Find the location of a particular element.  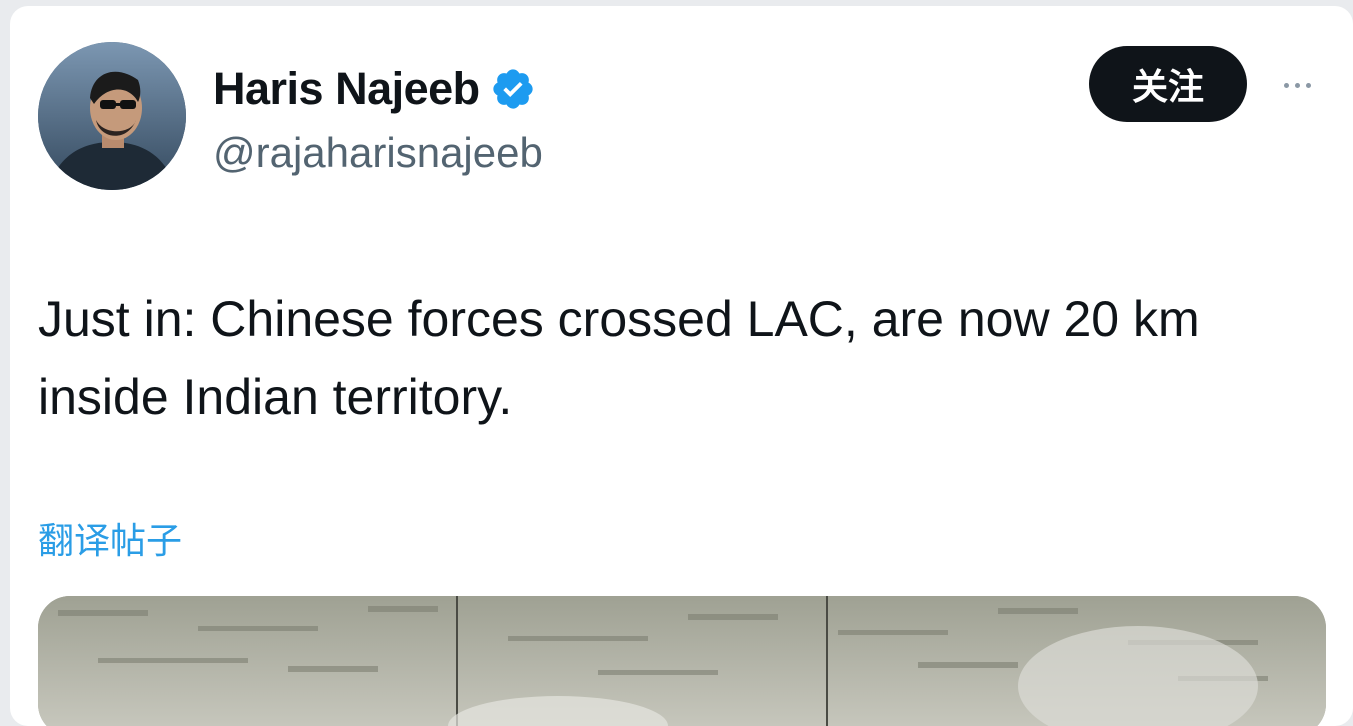

avatar-image is located at coordinates (112, 116).